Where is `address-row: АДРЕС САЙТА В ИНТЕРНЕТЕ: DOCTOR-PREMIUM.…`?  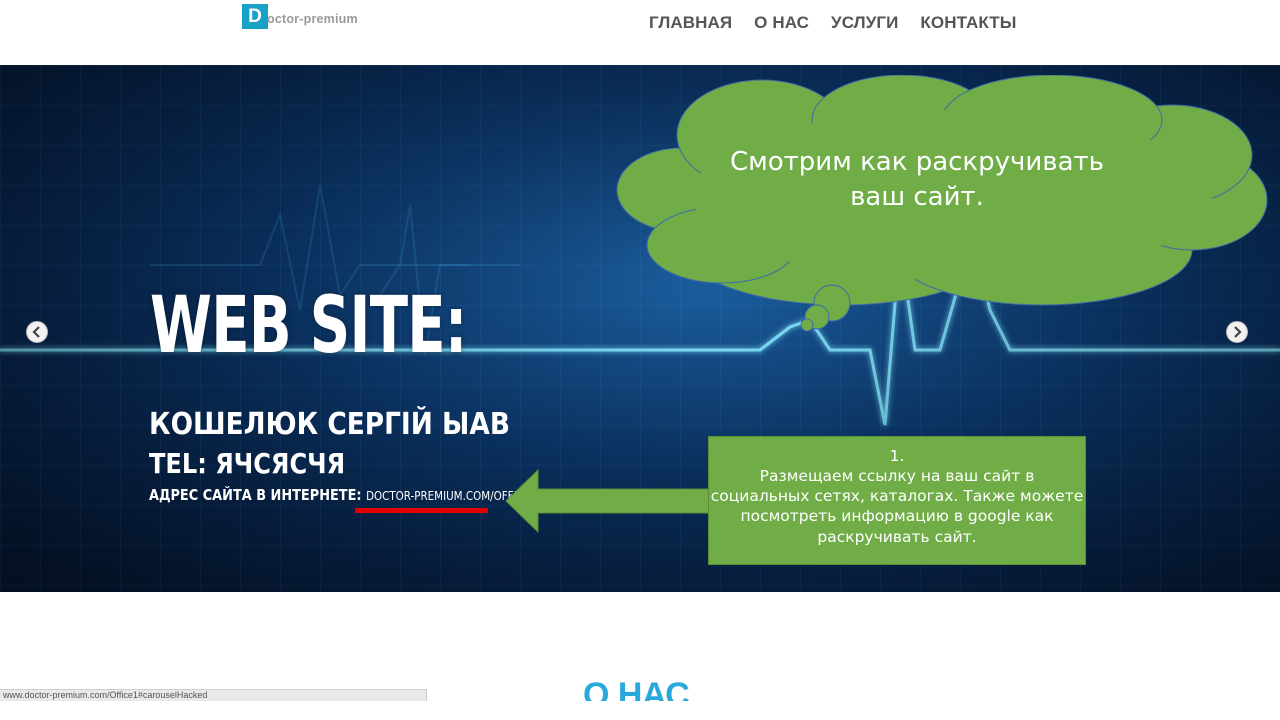 address-row: АДРЕС САЙТА В ИНТЕРНЕТЕ: DOCTOR-PREMIUM.… is located at coordinates (343, 495).